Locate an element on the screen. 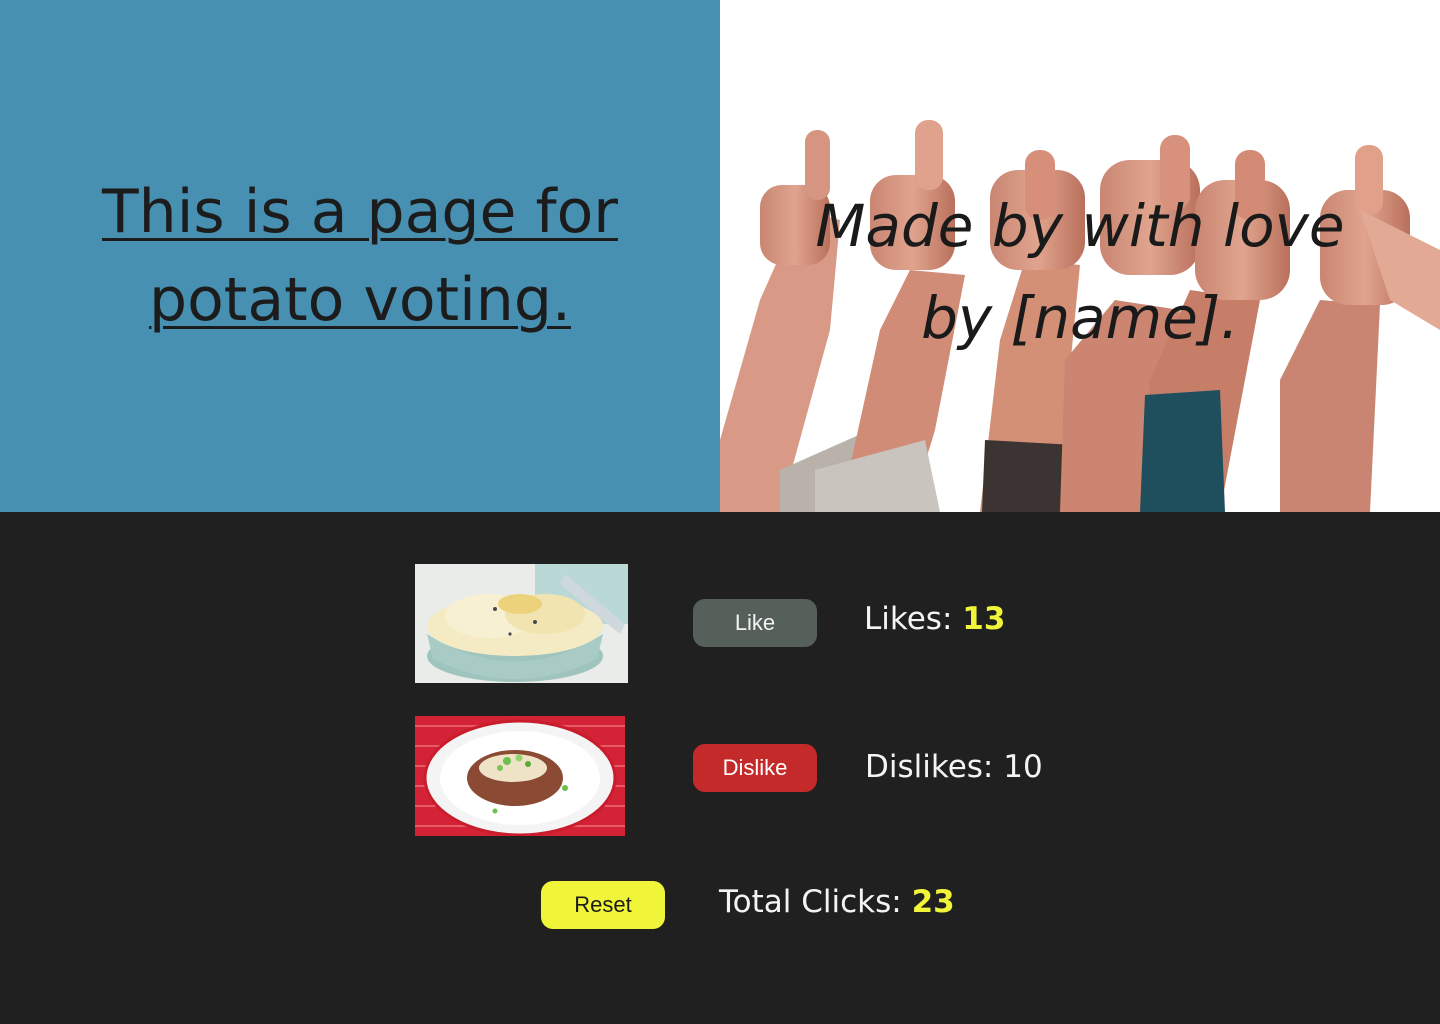 This screenshot has height=1024, width=1440. total-clicks-counter: Total Clicks: 23 is located at coordinates (837, 902).